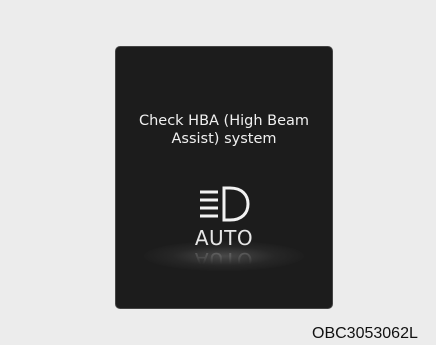 The image size is (436, 345). What do you see at coordinates (224, 121) in the screenshot?
I see `warning-message-line-1: Check HBA (High Beam` at bounding box center [224, 121].